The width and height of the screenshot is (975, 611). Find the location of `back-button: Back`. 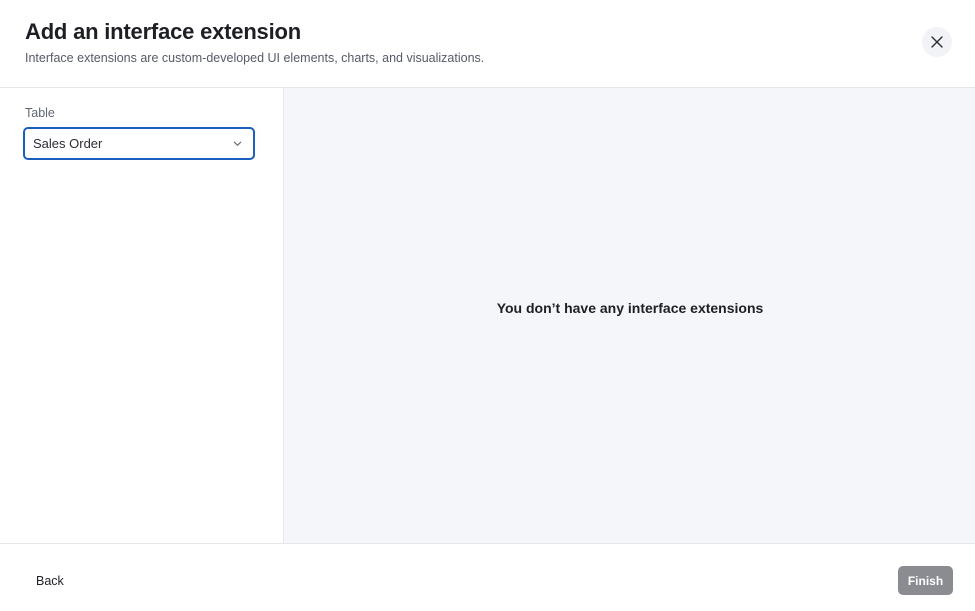

back-button: Back is located at coordinates (50, 581).